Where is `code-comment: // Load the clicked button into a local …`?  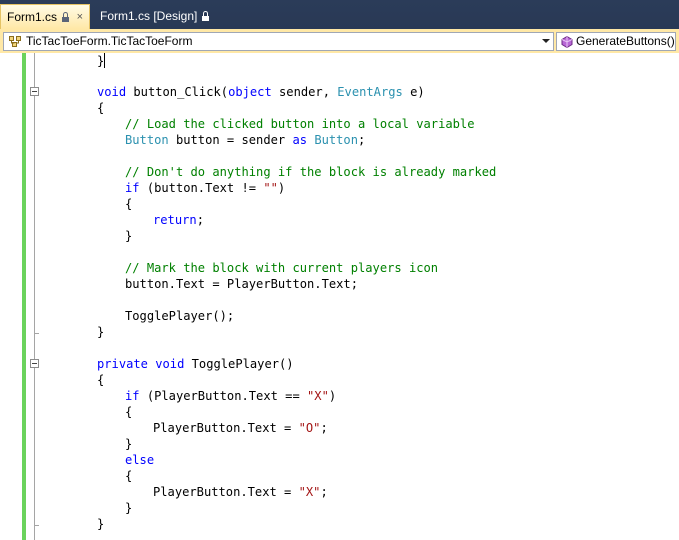 code-comment: // Load the clicked button into a local … is located at coordinates (300, 124).